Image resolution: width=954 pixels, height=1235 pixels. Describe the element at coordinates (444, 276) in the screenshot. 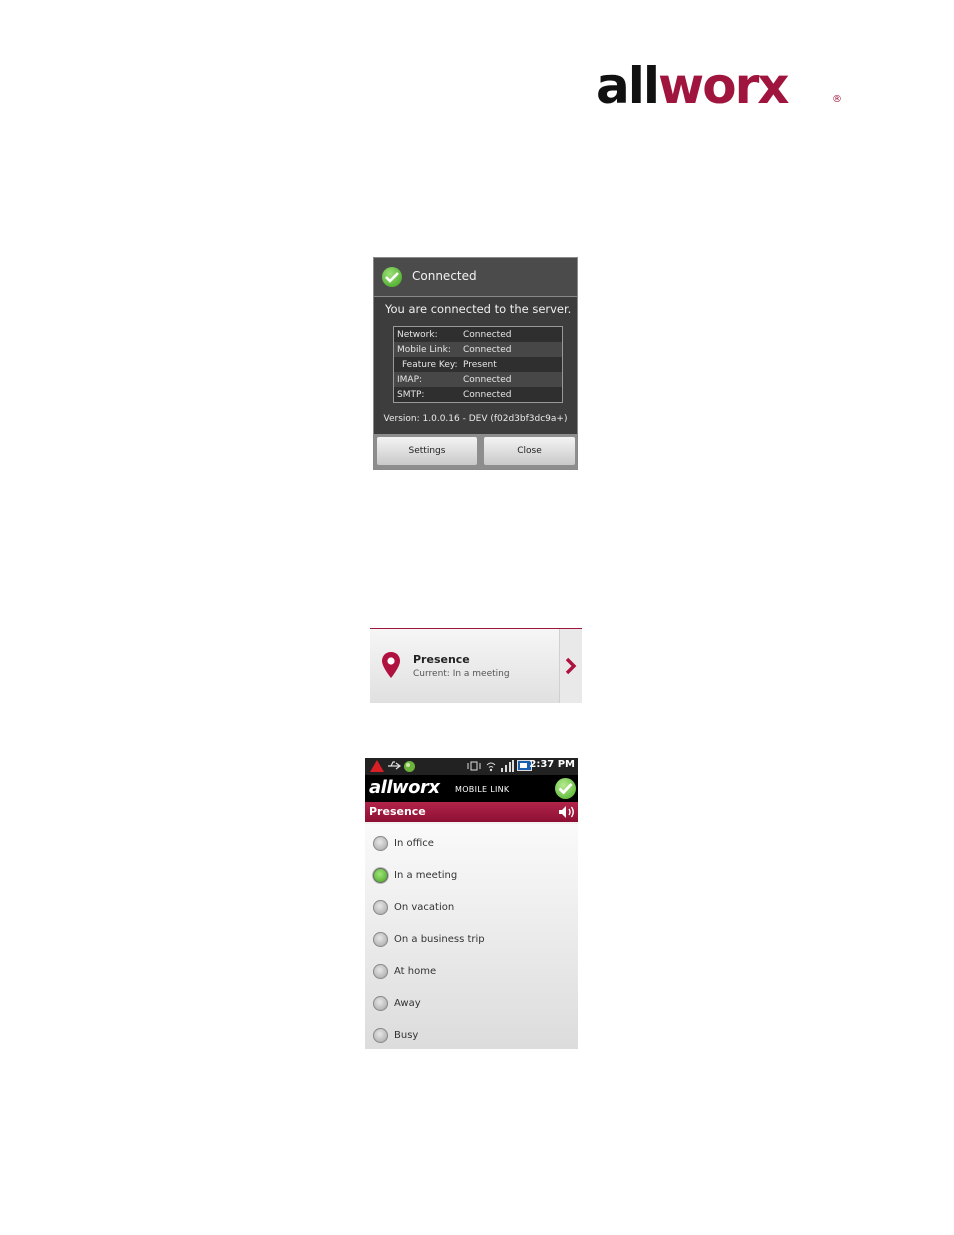

I see `dialog-title: Connected` at that location.